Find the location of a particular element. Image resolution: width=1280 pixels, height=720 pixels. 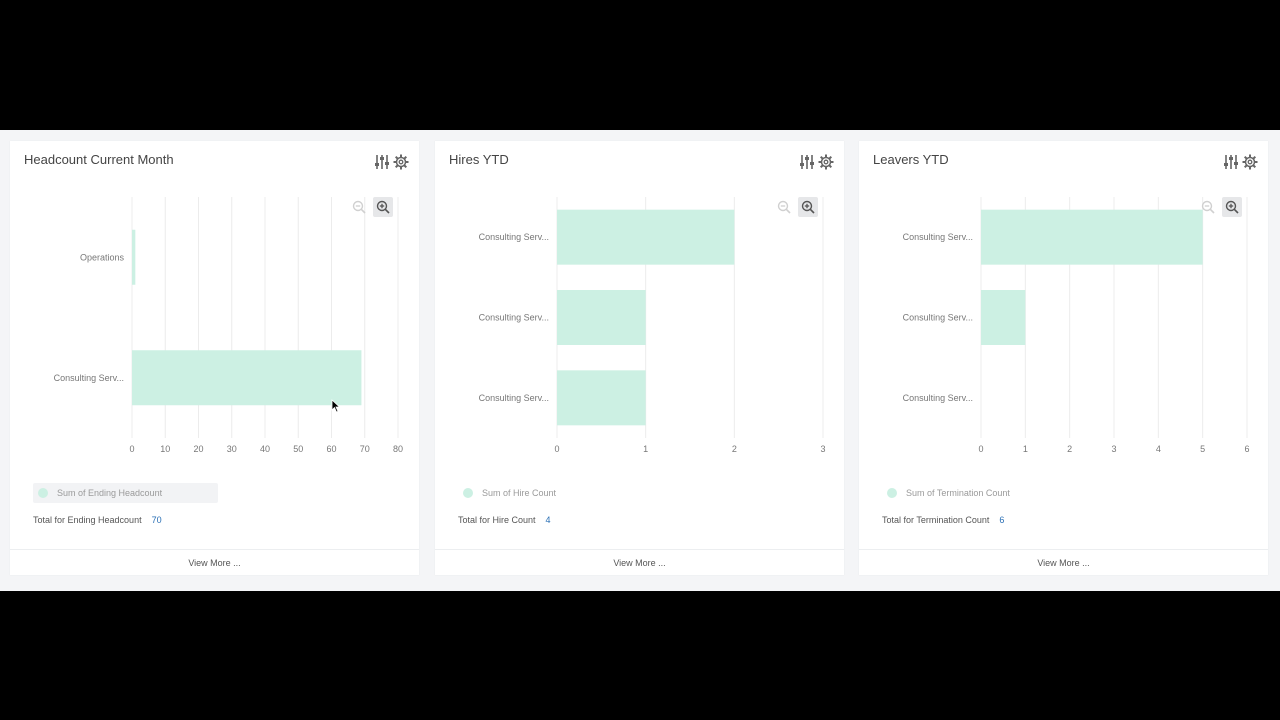

chart-legend: Sum of Termination Count is located at coordinates (951, 493).